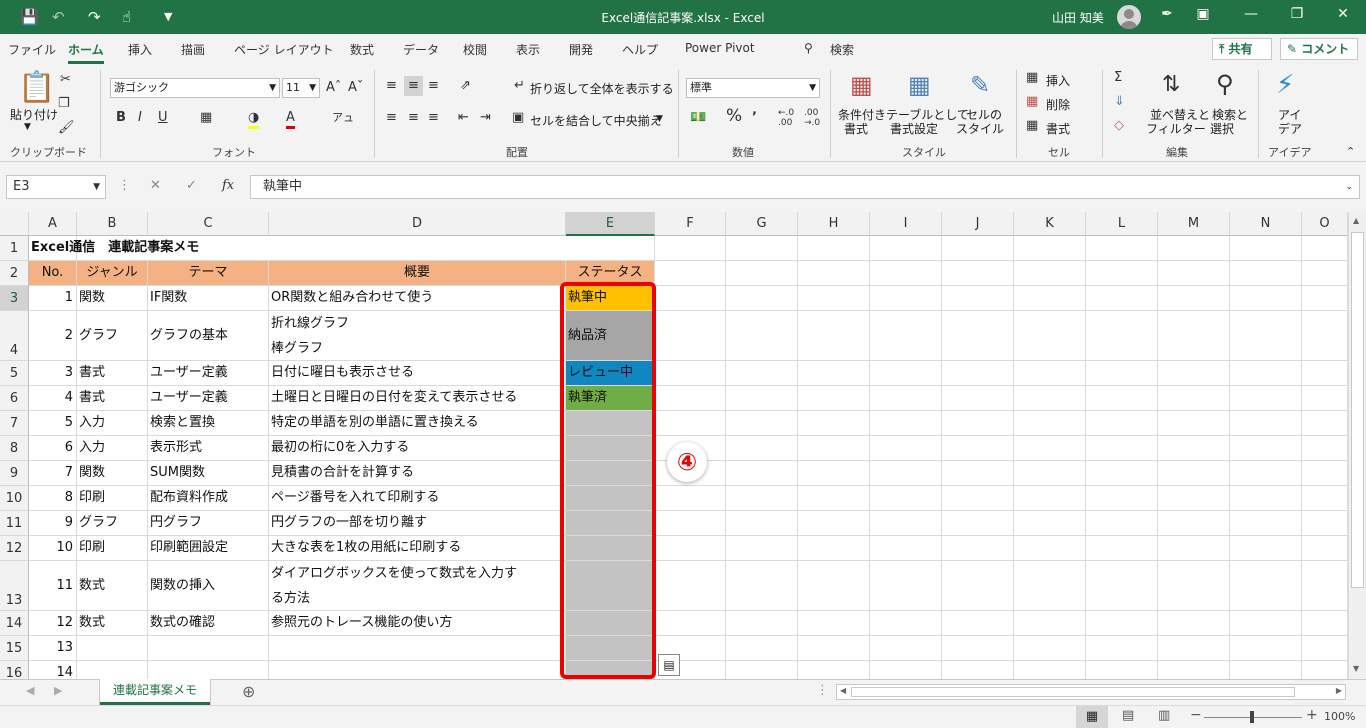 This screenshot has height=728, width=1366. What do you see at coordinates (14, 448) in the screenshot?
I see `row-header-8: 8` at bounding box center [14, 448].